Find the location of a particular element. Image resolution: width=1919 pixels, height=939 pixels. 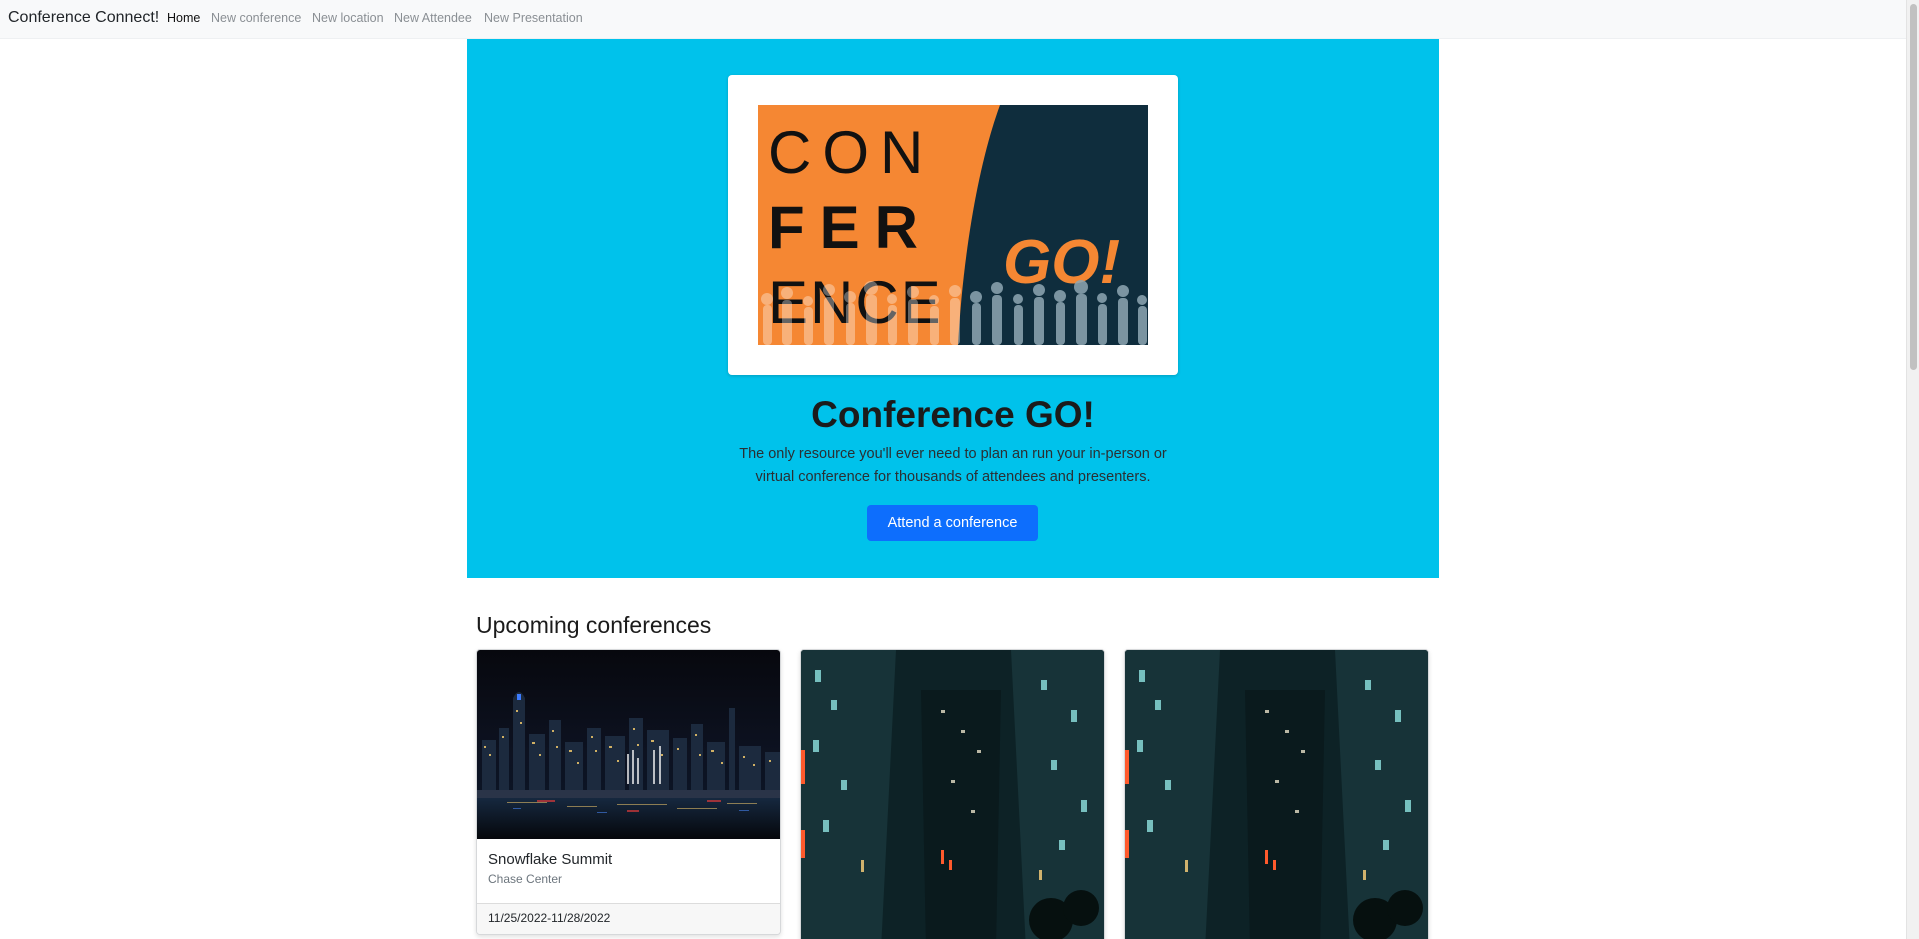

logo-text-go: GO! is located at coordinates (1061, 262).